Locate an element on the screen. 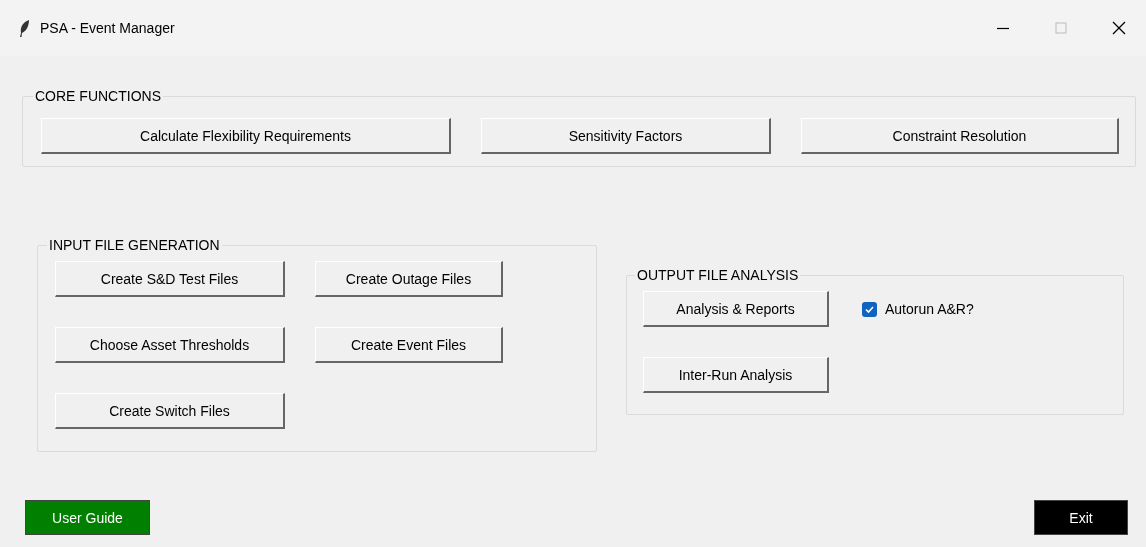 The height and width of the screenshot is (547, 1146). close-icon is located at coordinates (1119, 28).